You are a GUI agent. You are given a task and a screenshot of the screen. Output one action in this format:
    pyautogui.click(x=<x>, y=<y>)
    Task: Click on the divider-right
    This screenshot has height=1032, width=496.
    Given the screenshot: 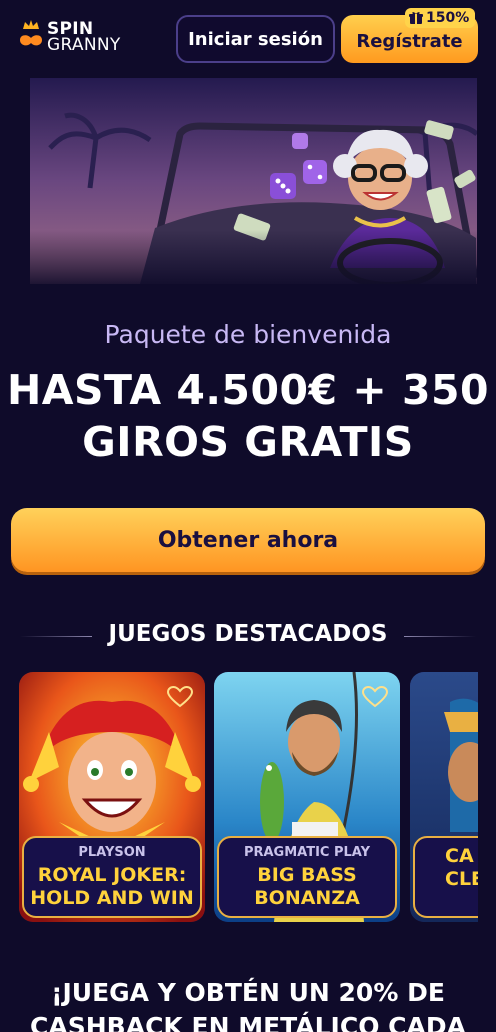 What is the action you would take?
    pyautogui.click(x=440, y=636)
    